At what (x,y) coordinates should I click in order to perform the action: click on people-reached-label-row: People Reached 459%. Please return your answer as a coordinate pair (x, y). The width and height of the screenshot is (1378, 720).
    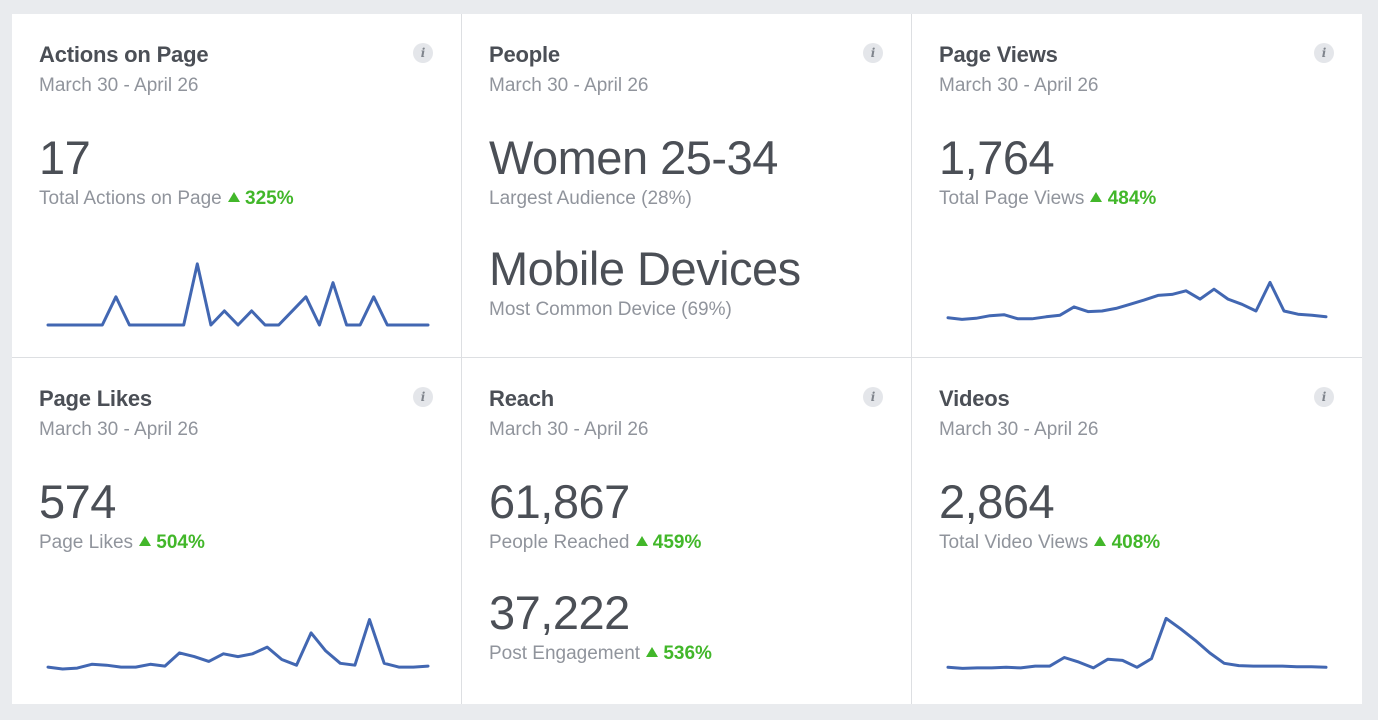
    Looking at the image, I should click on (595, 543).